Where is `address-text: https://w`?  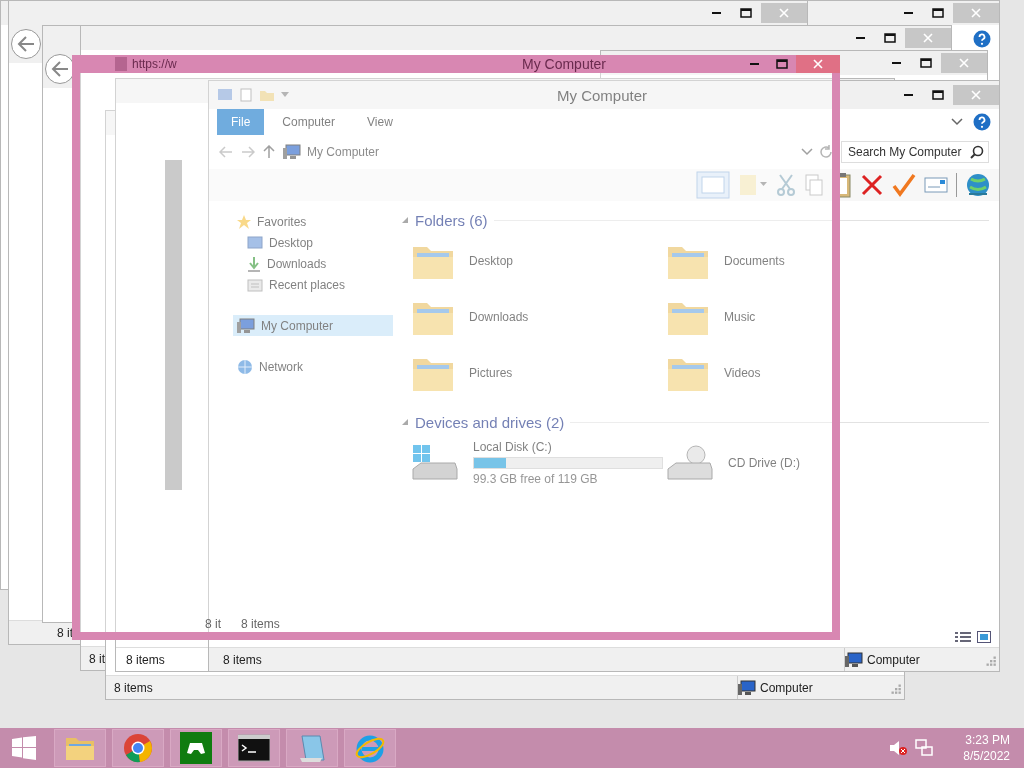
address-text: https://w is located at coordinates (155, 64).